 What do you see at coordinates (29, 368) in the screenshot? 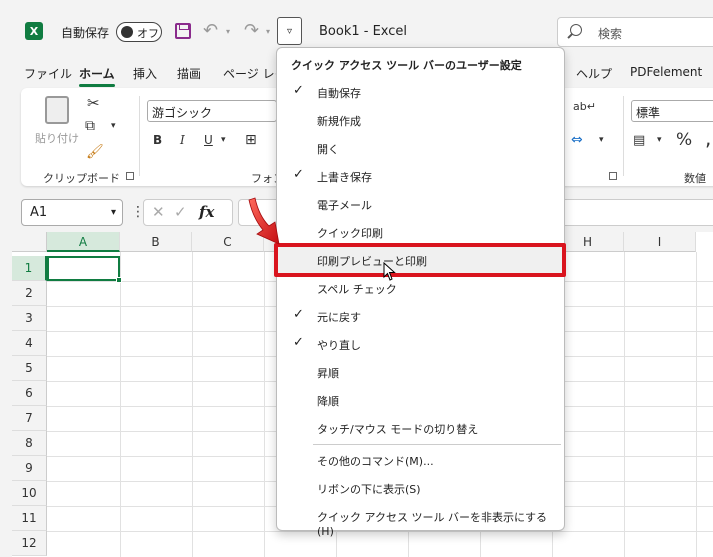
I see `row-header: 5` at bounding box center [29, 368].